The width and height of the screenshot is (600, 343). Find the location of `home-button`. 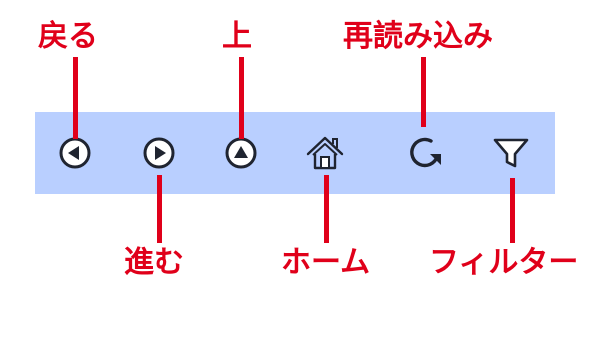

home-button is located at coordinates (325, 153).